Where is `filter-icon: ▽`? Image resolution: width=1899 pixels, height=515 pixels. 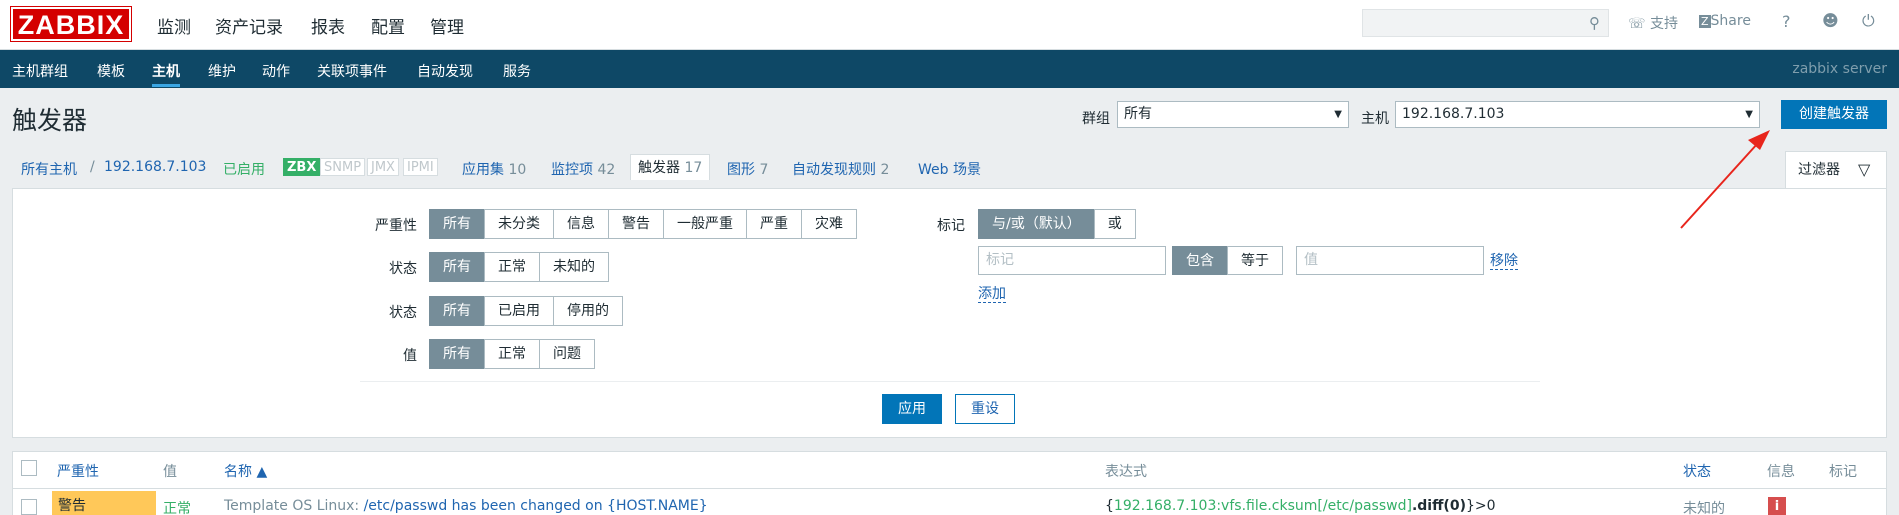
filter-icon: ▽ is located at coordinates (1864, 169).